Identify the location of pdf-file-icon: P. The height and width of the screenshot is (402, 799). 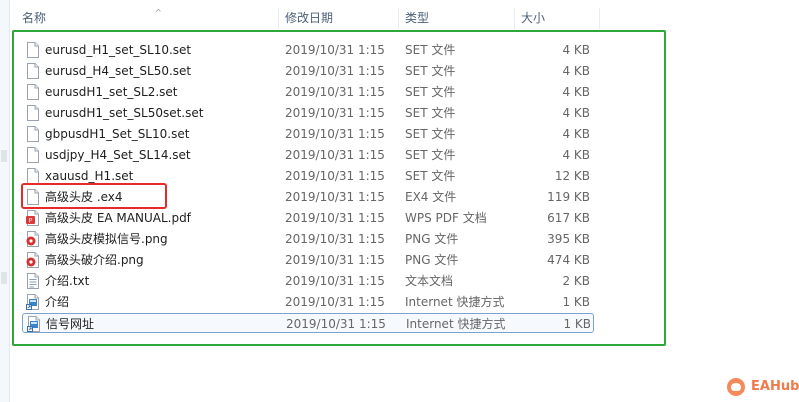
(33, 218).